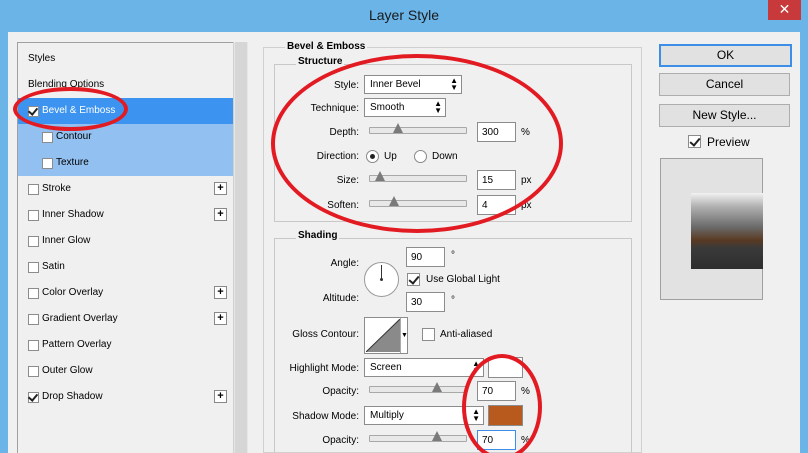 The image size is (808, 453). I want to click on use-global-light-label: Use Global Light, so click(463, 279).